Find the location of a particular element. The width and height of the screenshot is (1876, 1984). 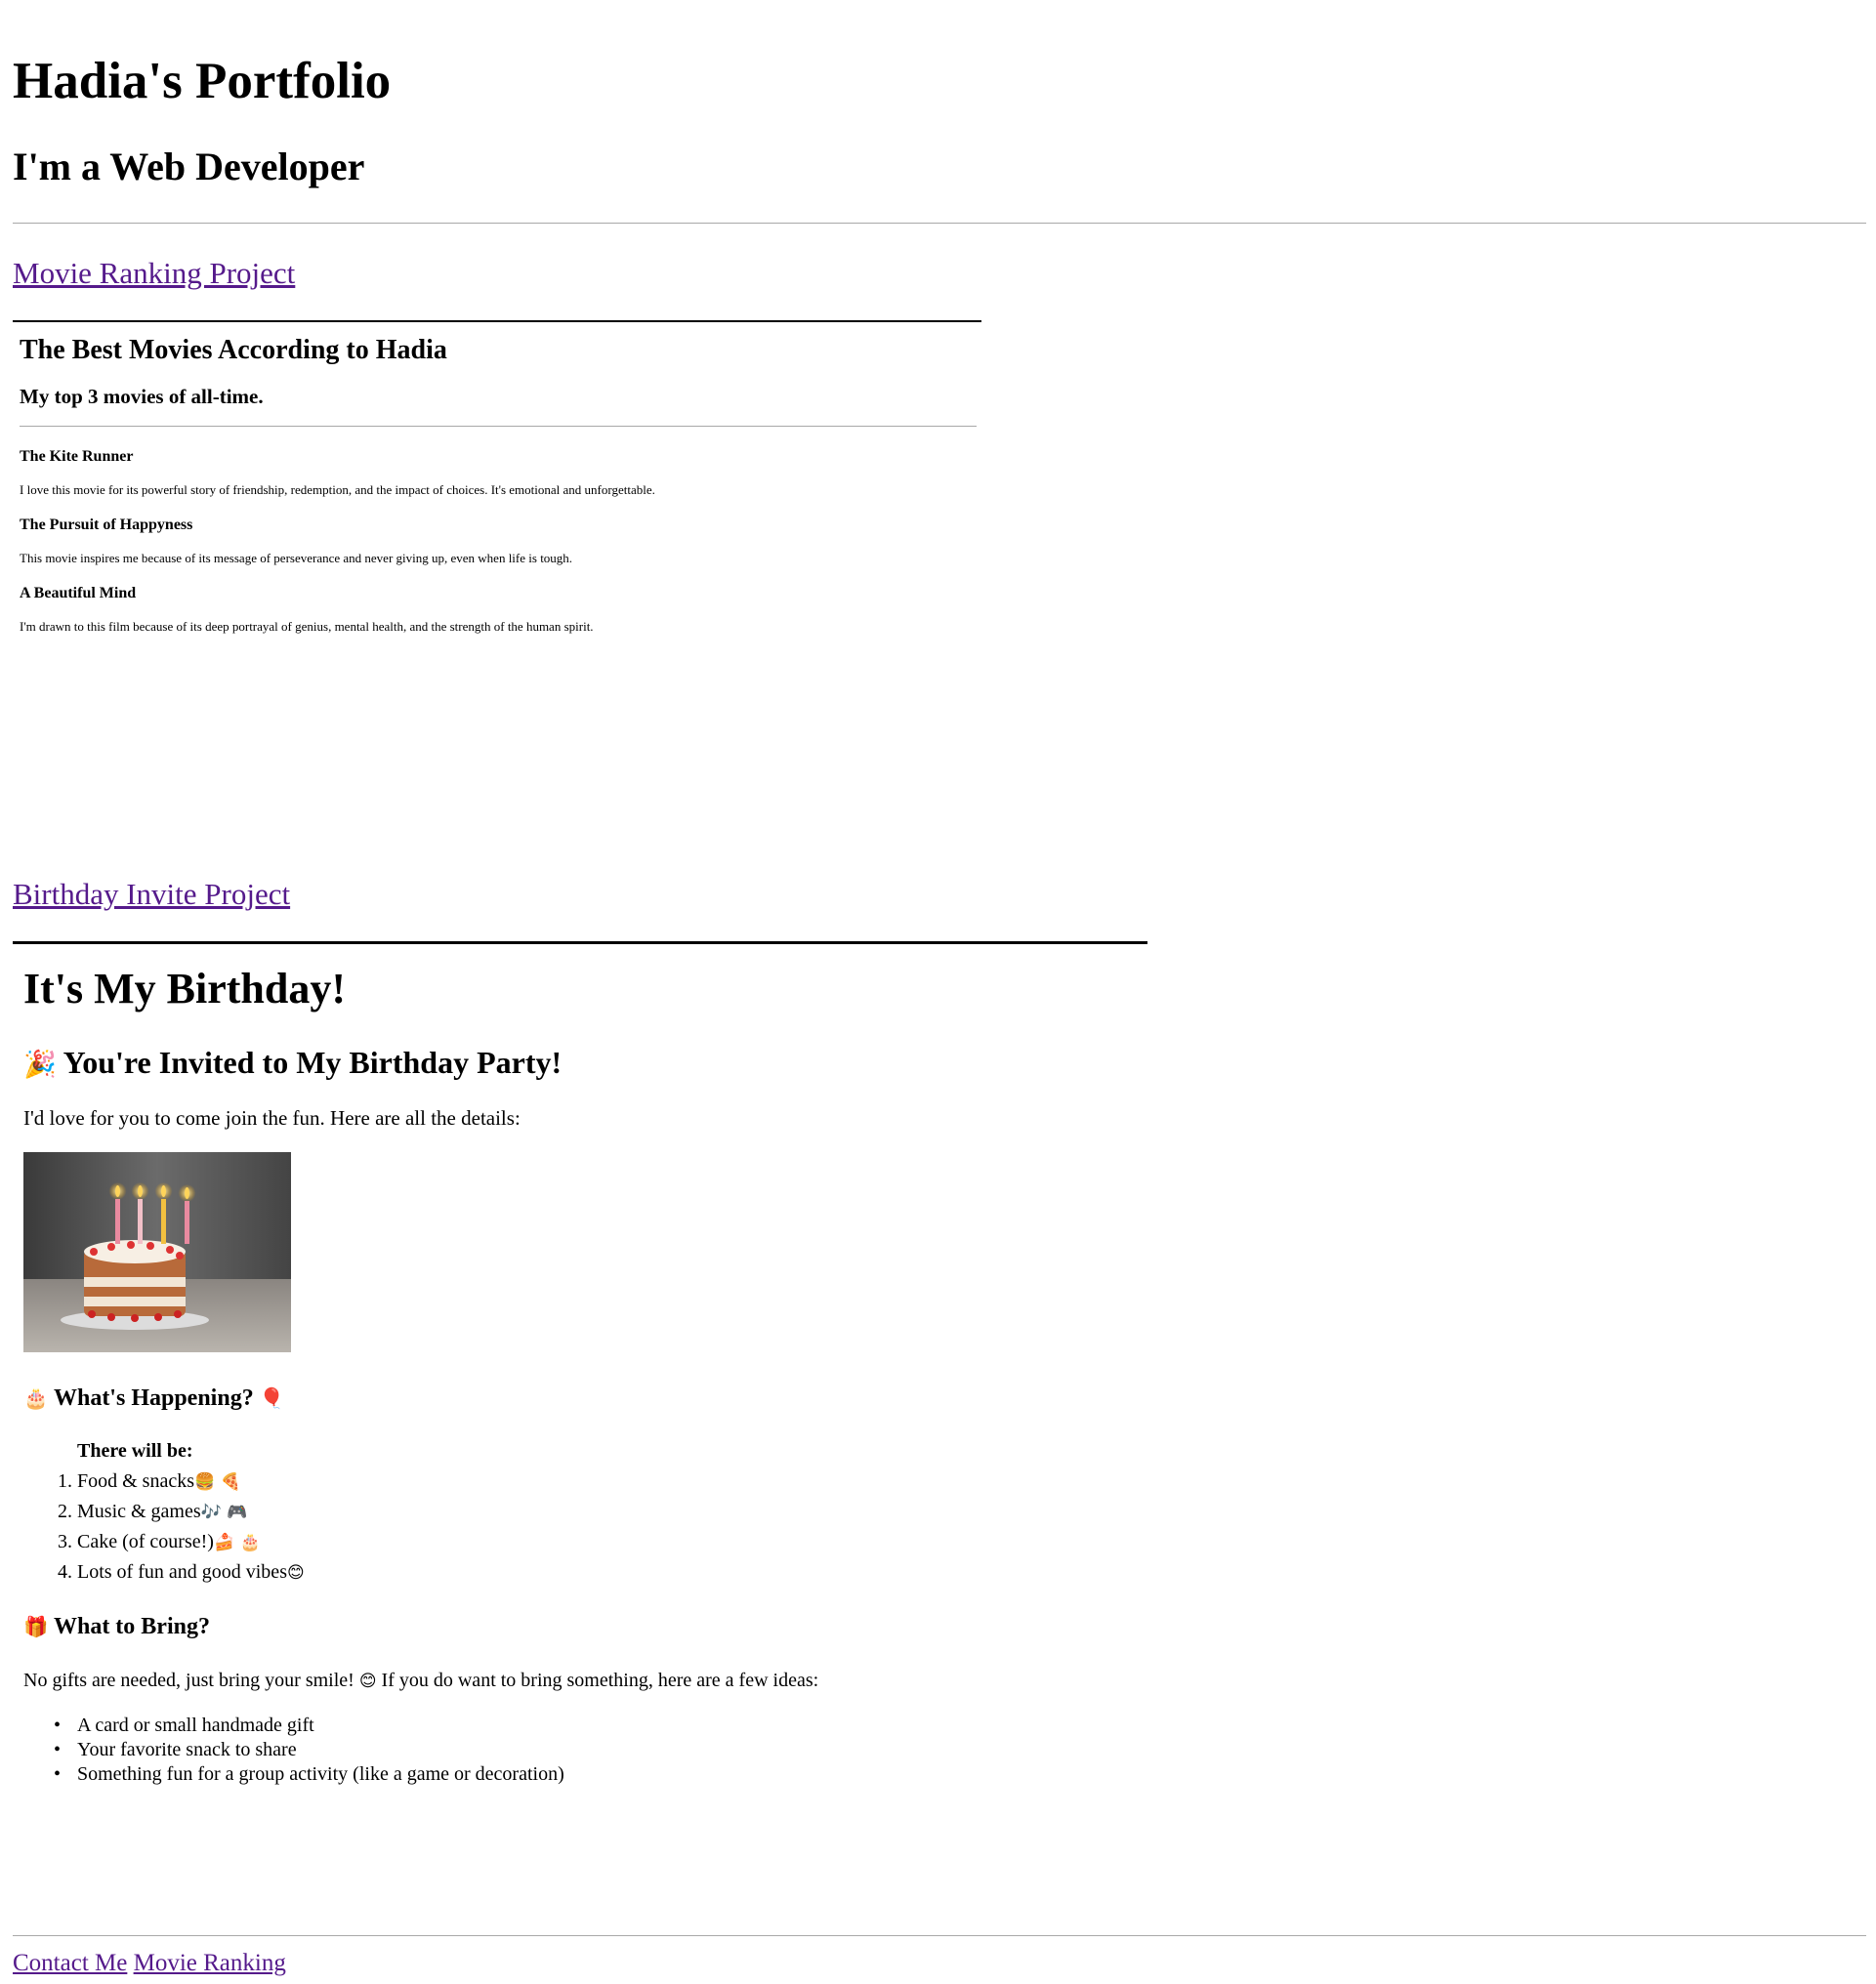

list-item: 3. Cake (of course!)🍰 🎂 is located at coordinates (142, 1542).